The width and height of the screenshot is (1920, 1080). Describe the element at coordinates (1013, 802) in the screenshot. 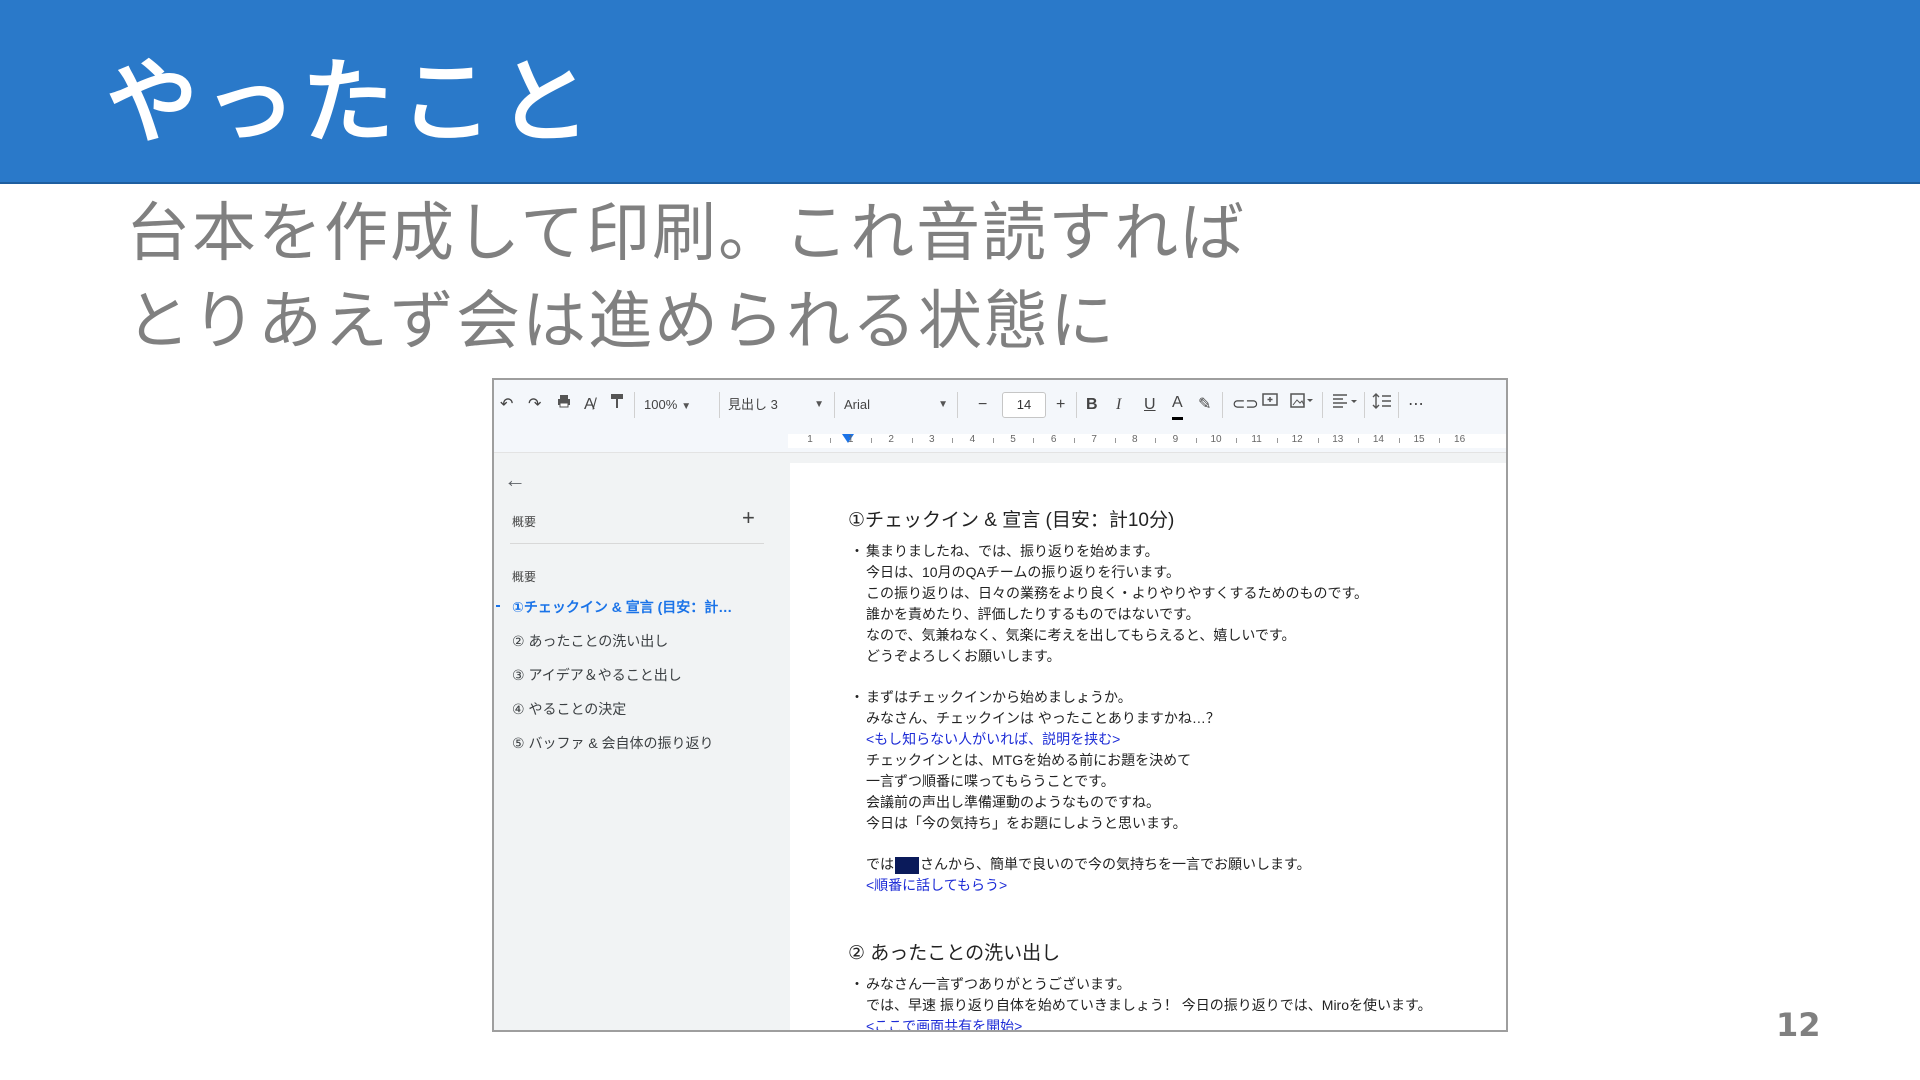

I see `script-line: 会議前の声出し準備運動のようなものですね。` at that location.